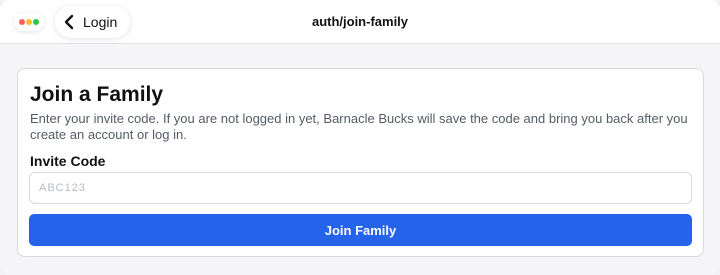 The image size is (720, 275). Describe the element at coordinates (100, 22) in the screenshot. I see `back-button-label: Login` at that location.